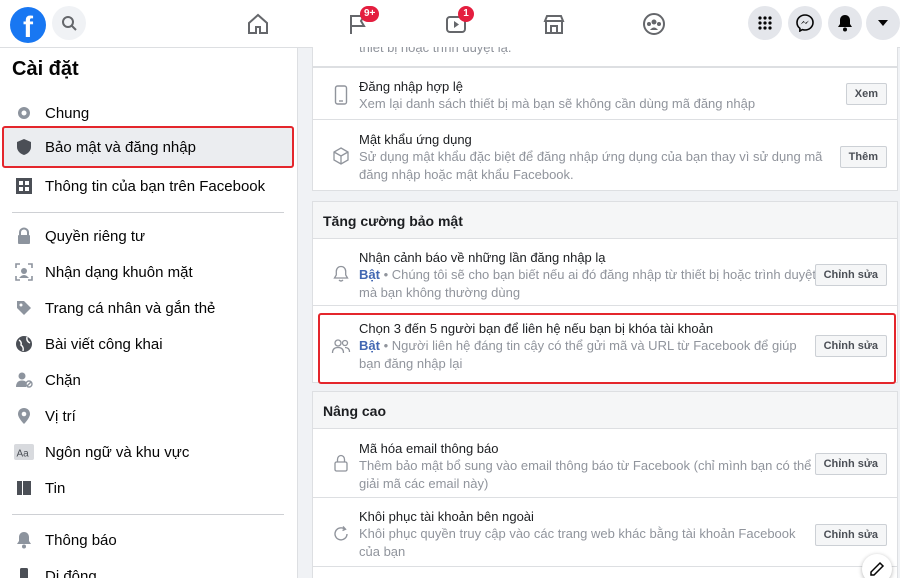 This screenshot has height=578, width=900. What do you see at coordinates (45, 69) in the screenshot?
I see `sidebar-title: Cài đặt` at bounding box center [45, 69].